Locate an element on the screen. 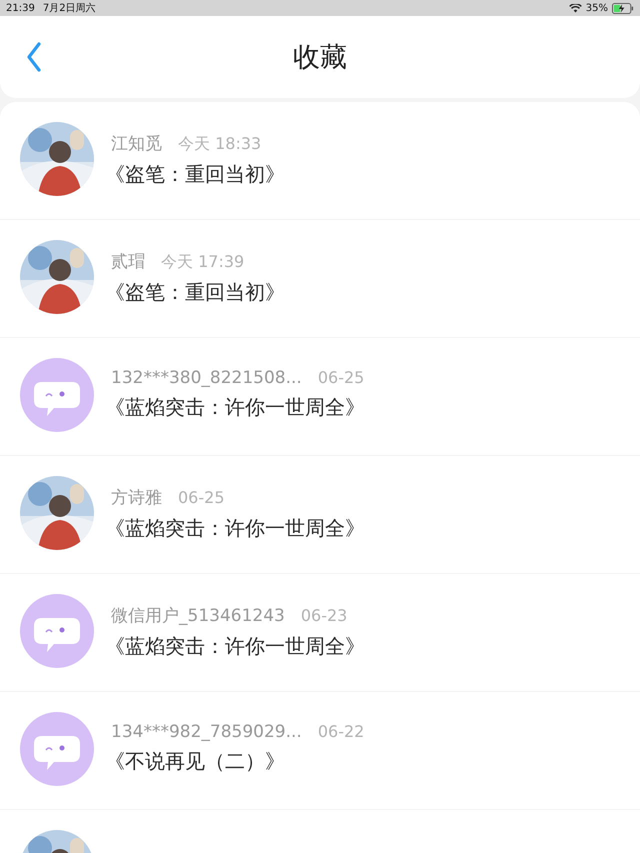 This screenshot has width=640, height=853. battery-icon is located at coordinates (623, 8).